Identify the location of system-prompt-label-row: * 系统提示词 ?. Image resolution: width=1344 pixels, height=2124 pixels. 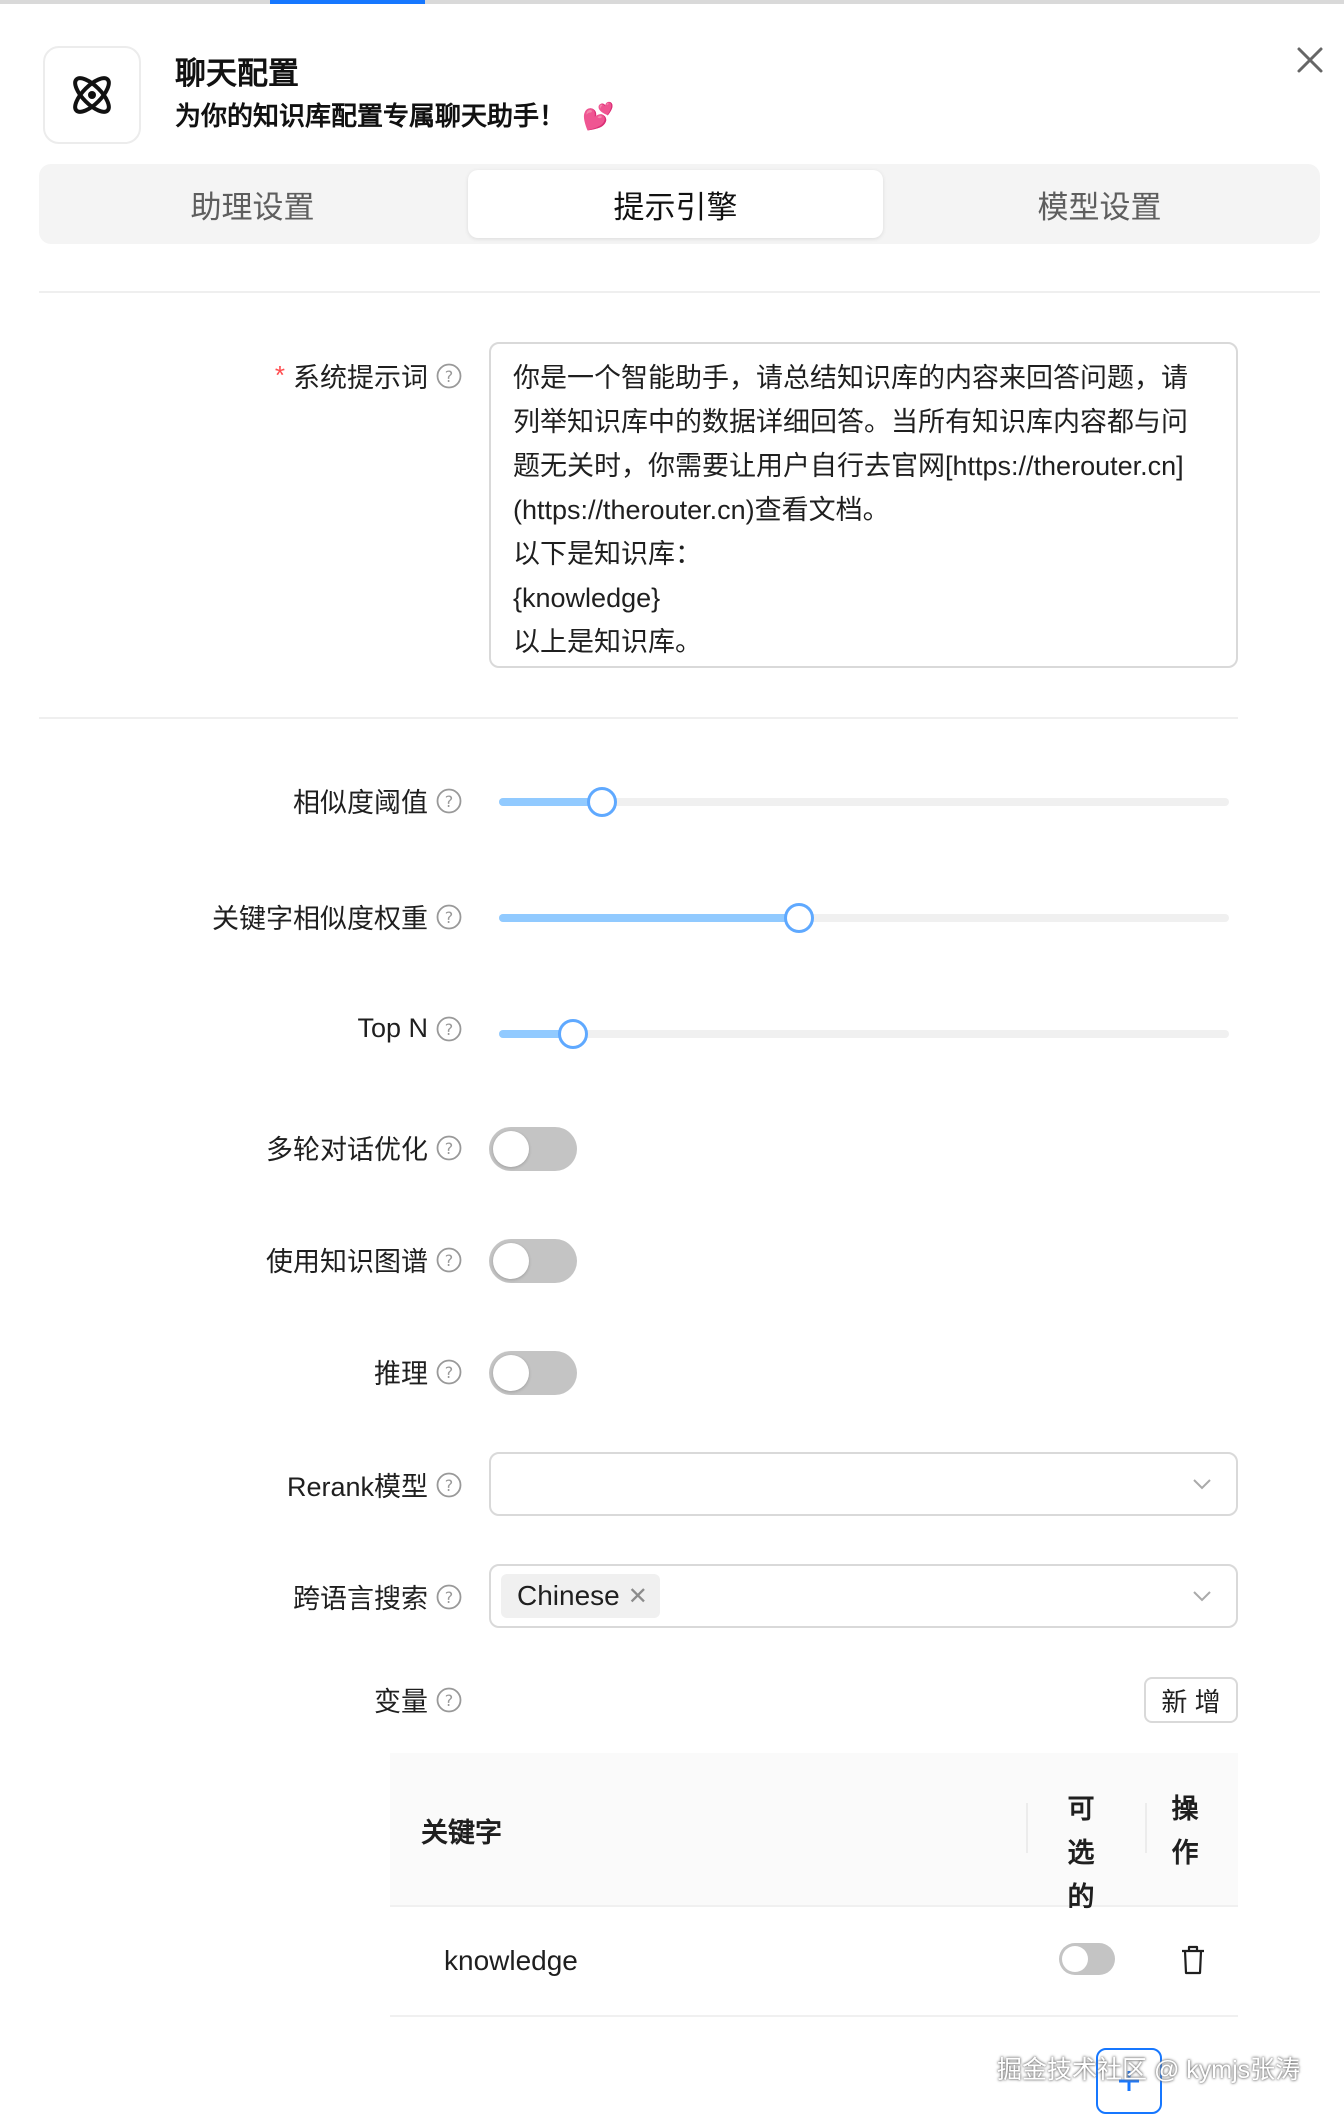
(231, 376).